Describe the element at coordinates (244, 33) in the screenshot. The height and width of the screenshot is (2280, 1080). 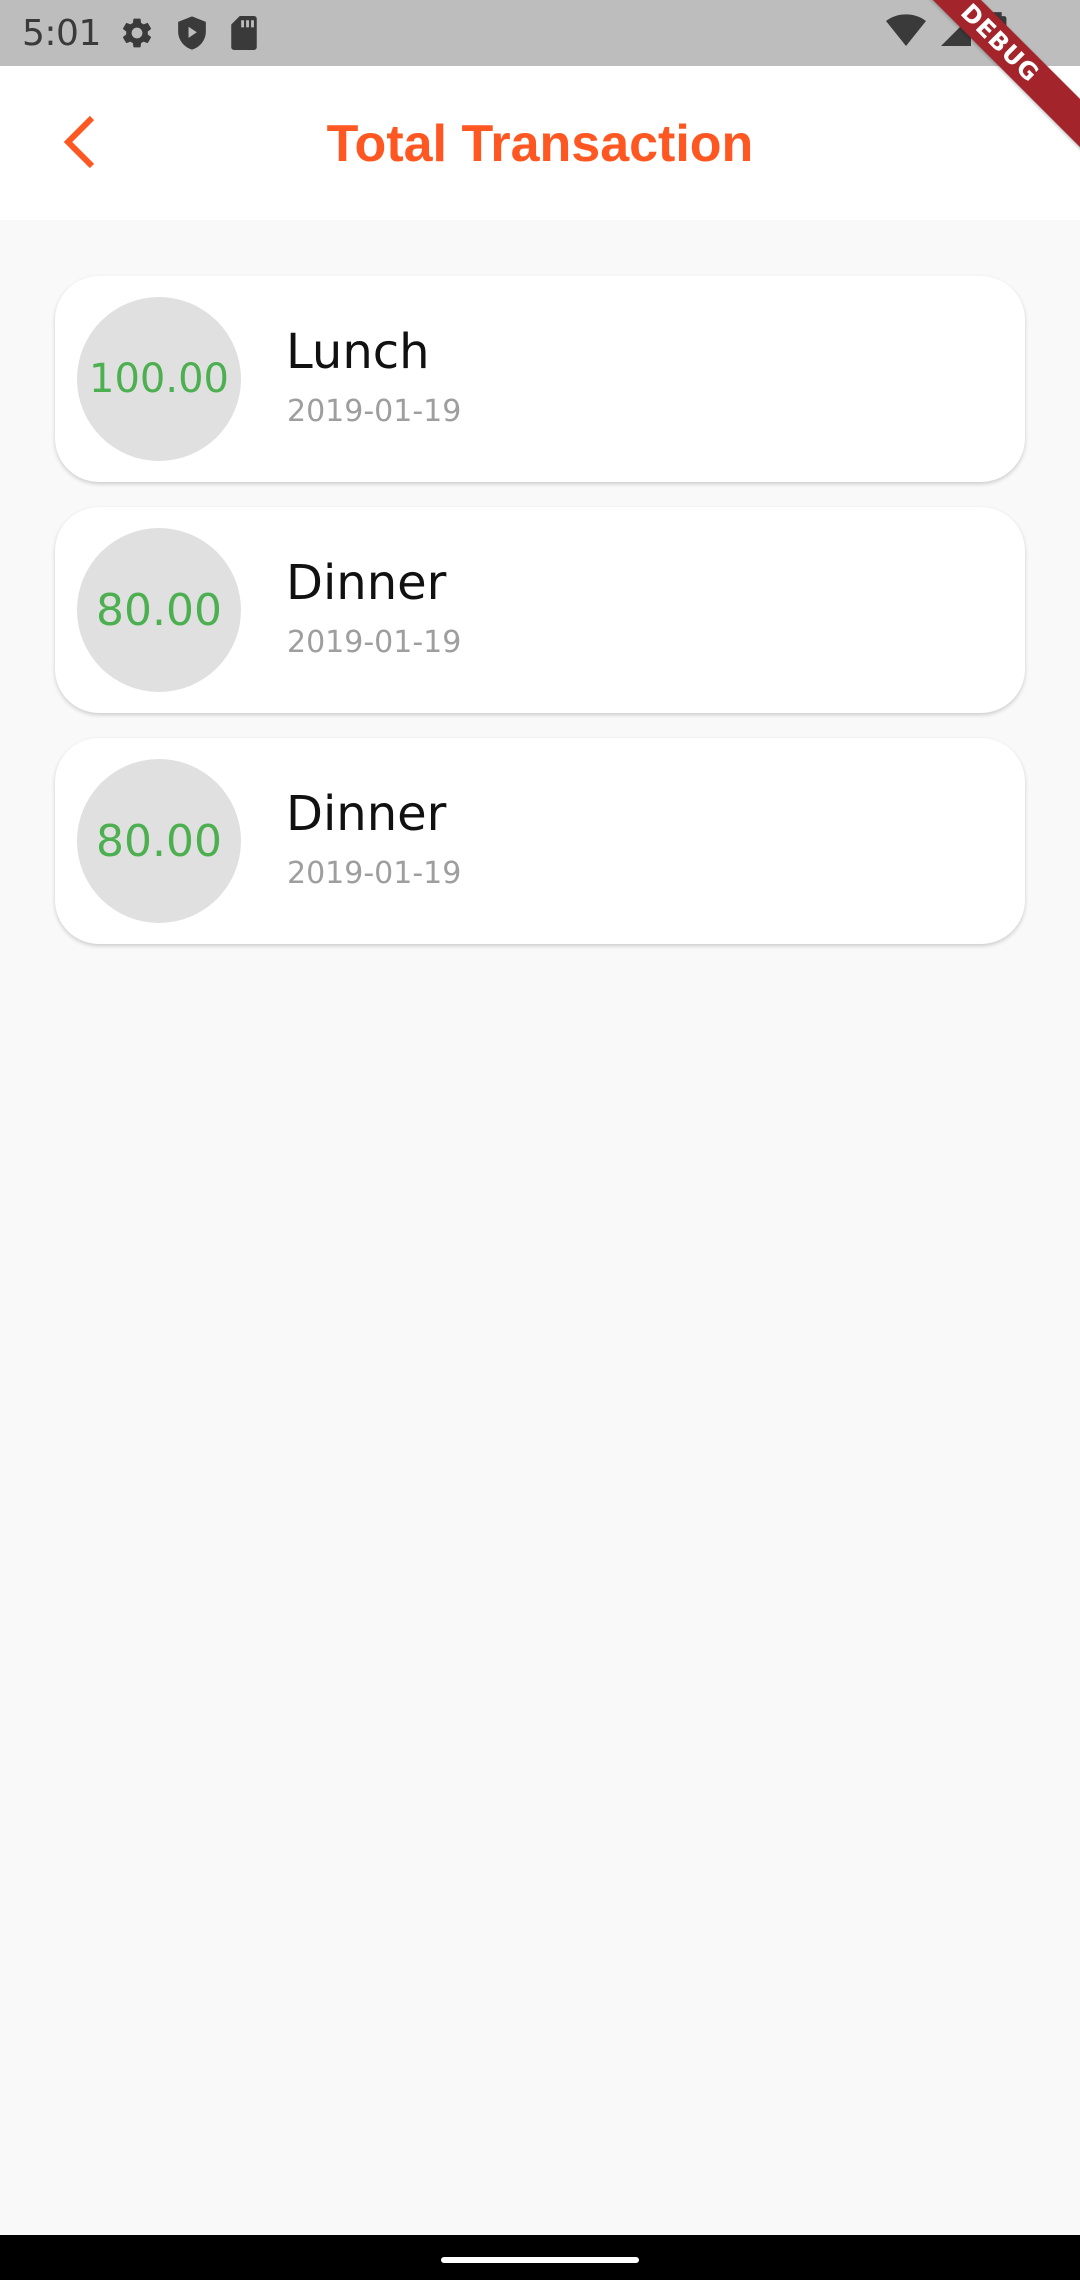
I see `sd-card-icon` at that location.